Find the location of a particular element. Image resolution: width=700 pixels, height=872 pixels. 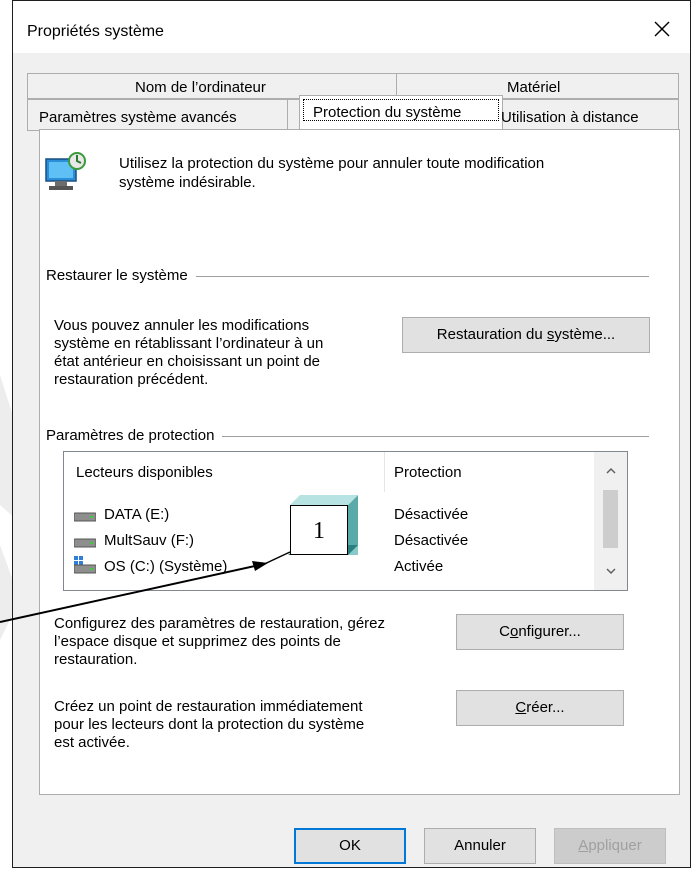

tab-computer-name: Nom de l’ordinateur is located at coordinates (200, 87).